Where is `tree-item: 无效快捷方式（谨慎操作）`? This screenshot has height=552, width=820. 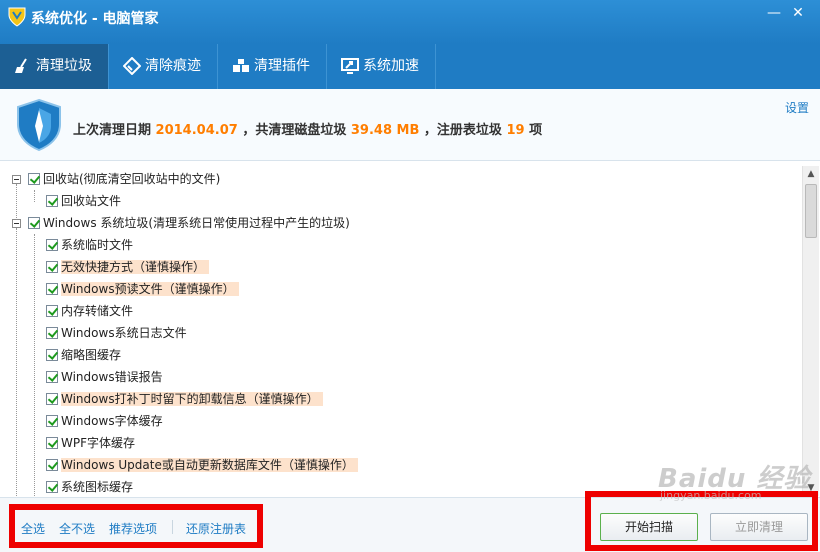 tree-item: 无效快捷方式（谨慎操作） is located at coordinates (128, 267).